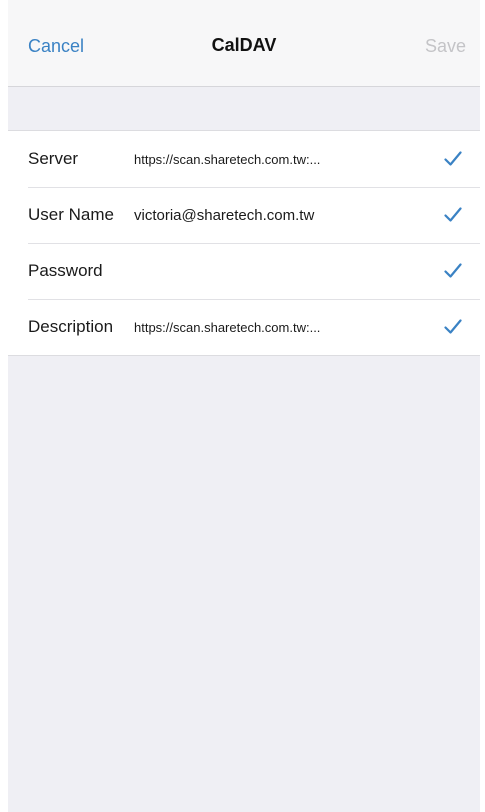  I want to click on user-name-row: User Name victoria@sharetech.com.tw, so click(244, 215).